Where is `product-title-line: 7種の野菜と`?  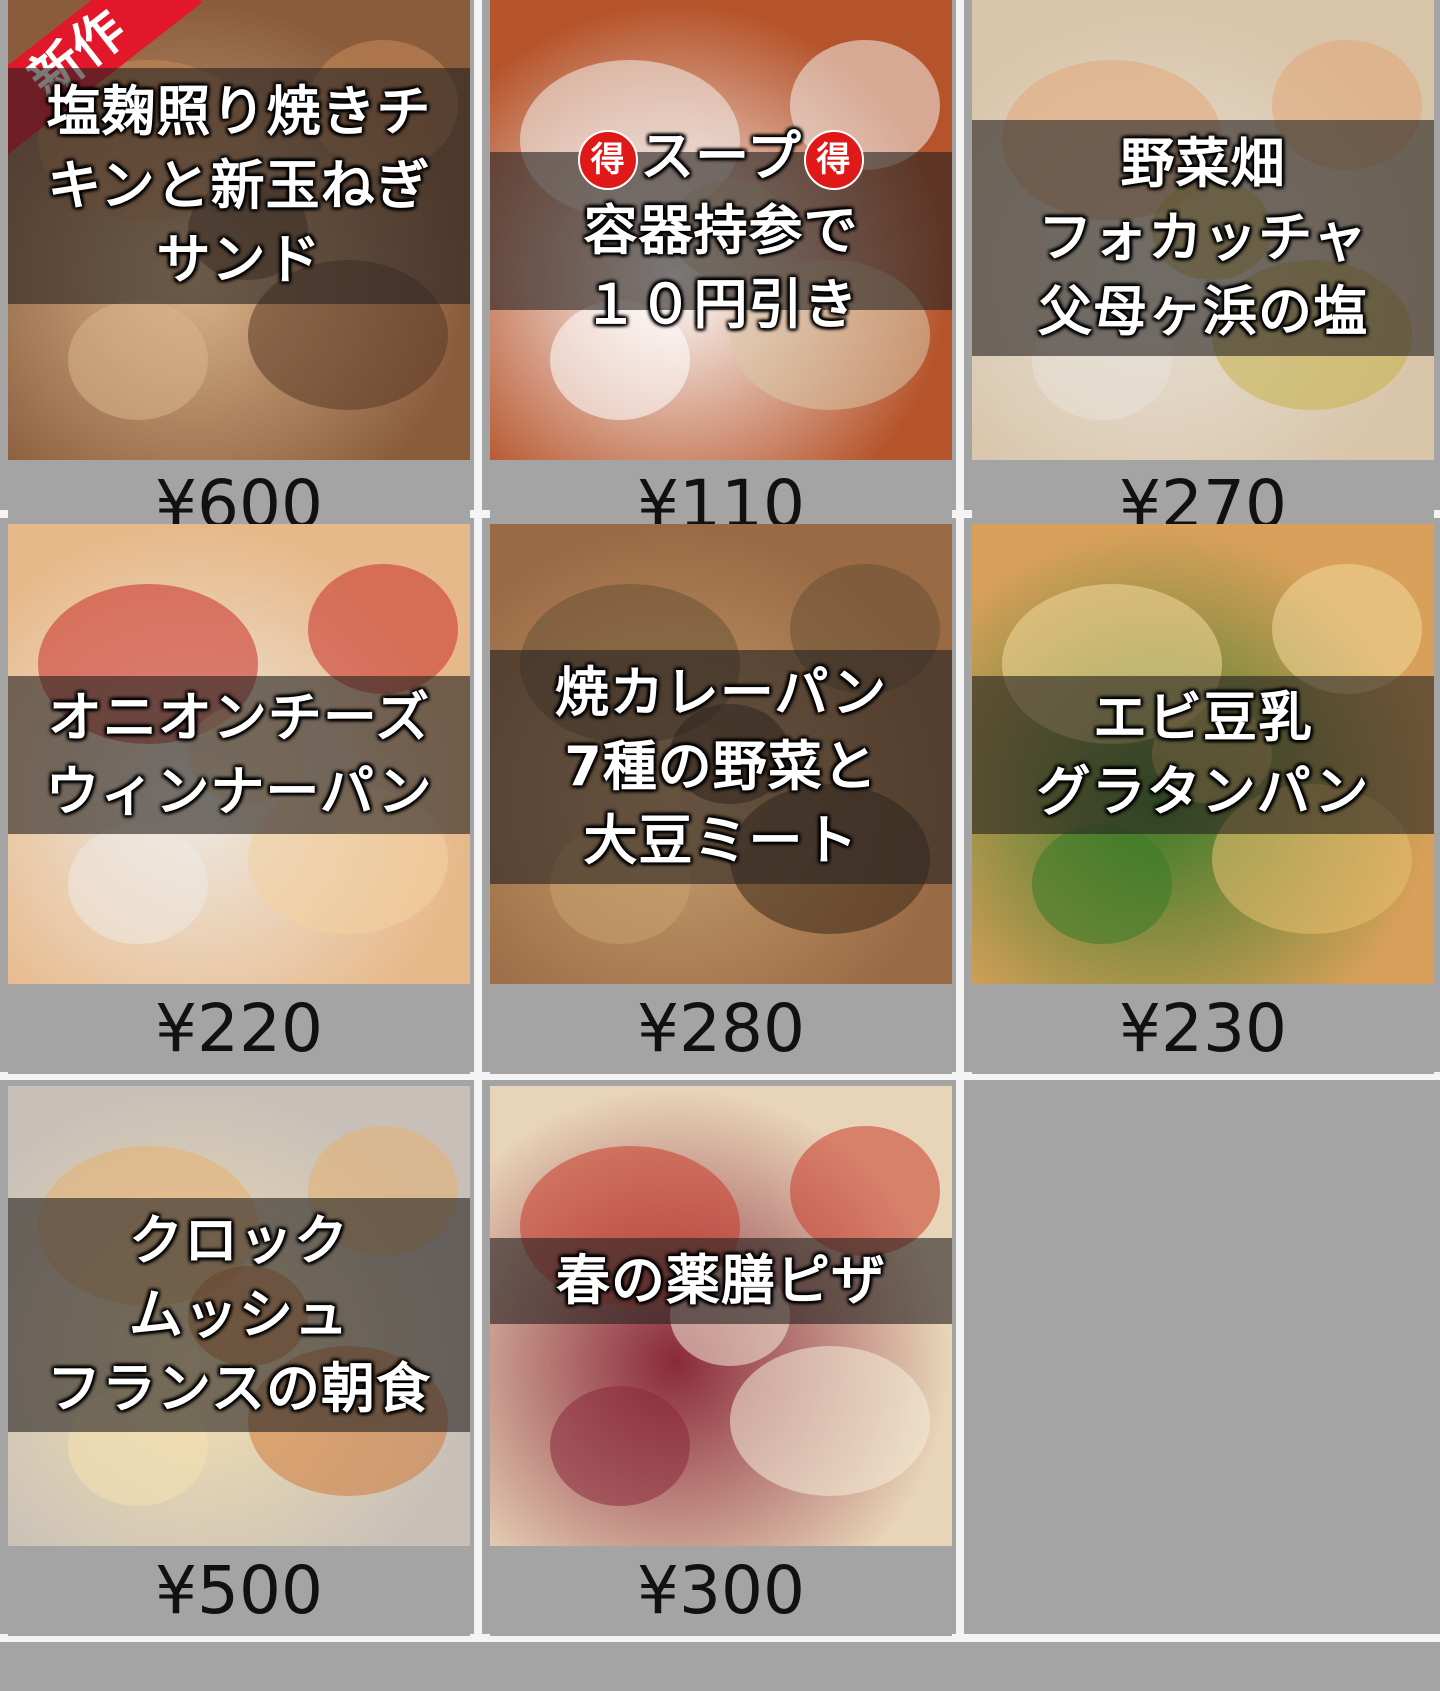
product-title-line: 7種の野菜と is located at coordinates (721, 766).